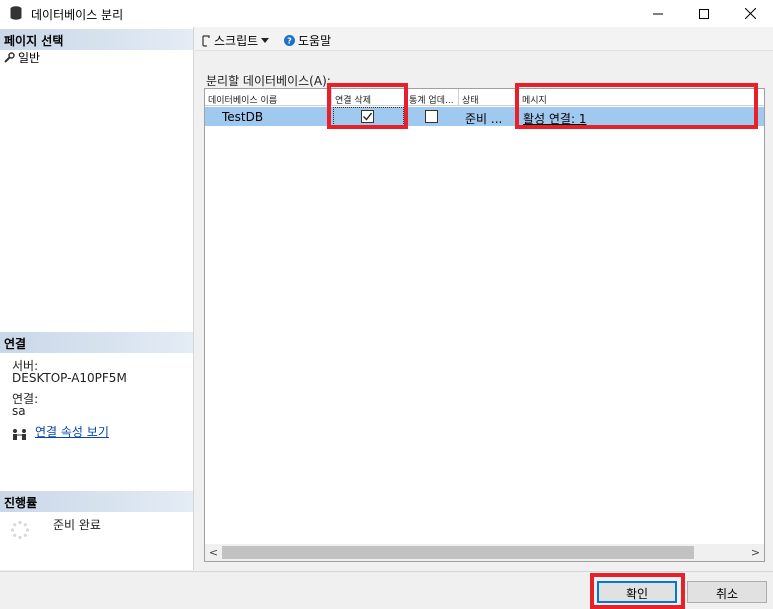 Image resolution: width=773 pixels, height=609 pixels. What do you see at coordinates (431, 116) in the screenshot?
I see `update-statistics-checkbox` at bounding box center [431, 116].